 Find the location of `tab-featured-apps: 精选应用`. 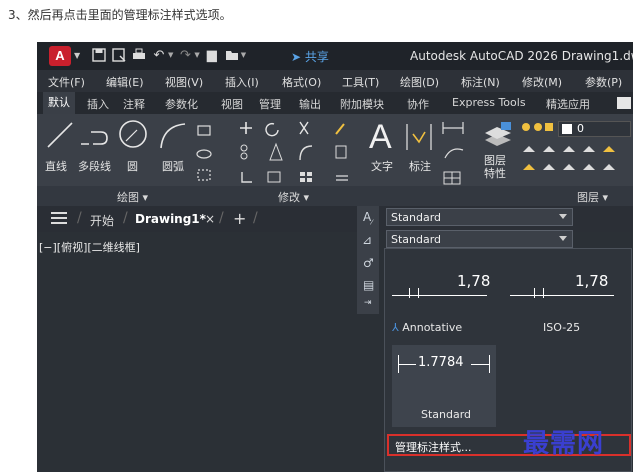

tab-featured-apps: 精选应用 is located at coordinates (568, 104).